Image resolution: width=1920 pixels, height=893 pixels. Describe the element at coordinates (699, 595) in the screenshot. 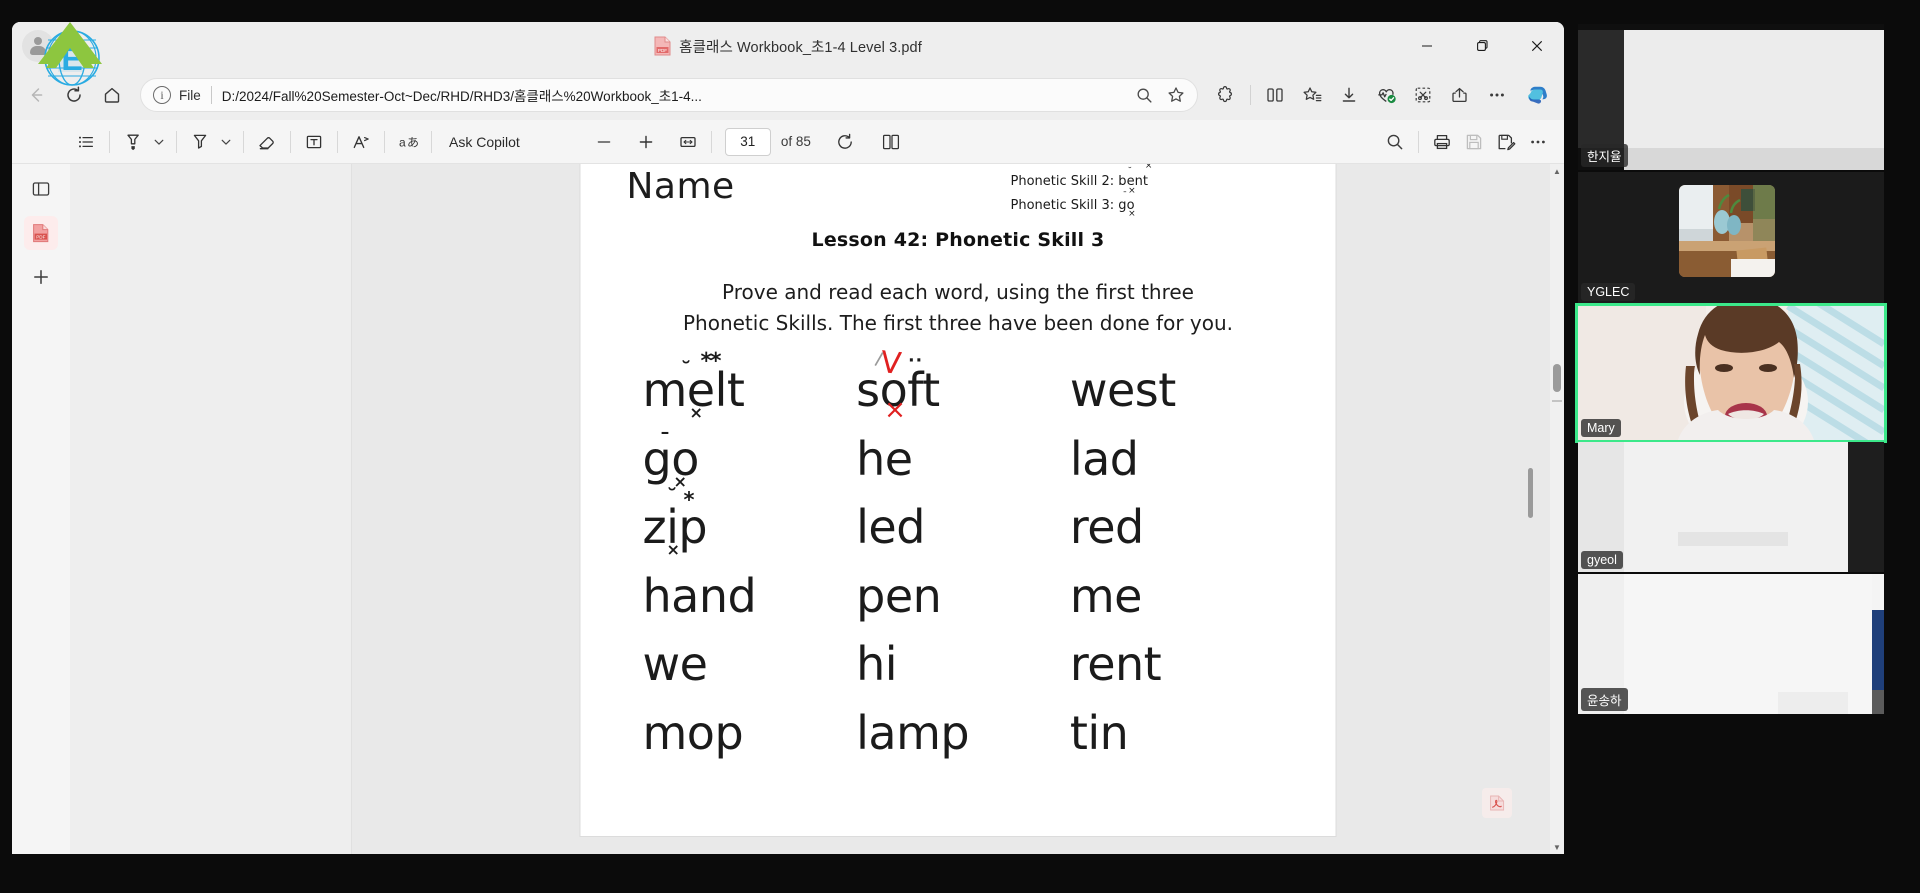

I see `word-text: hand` at that location.